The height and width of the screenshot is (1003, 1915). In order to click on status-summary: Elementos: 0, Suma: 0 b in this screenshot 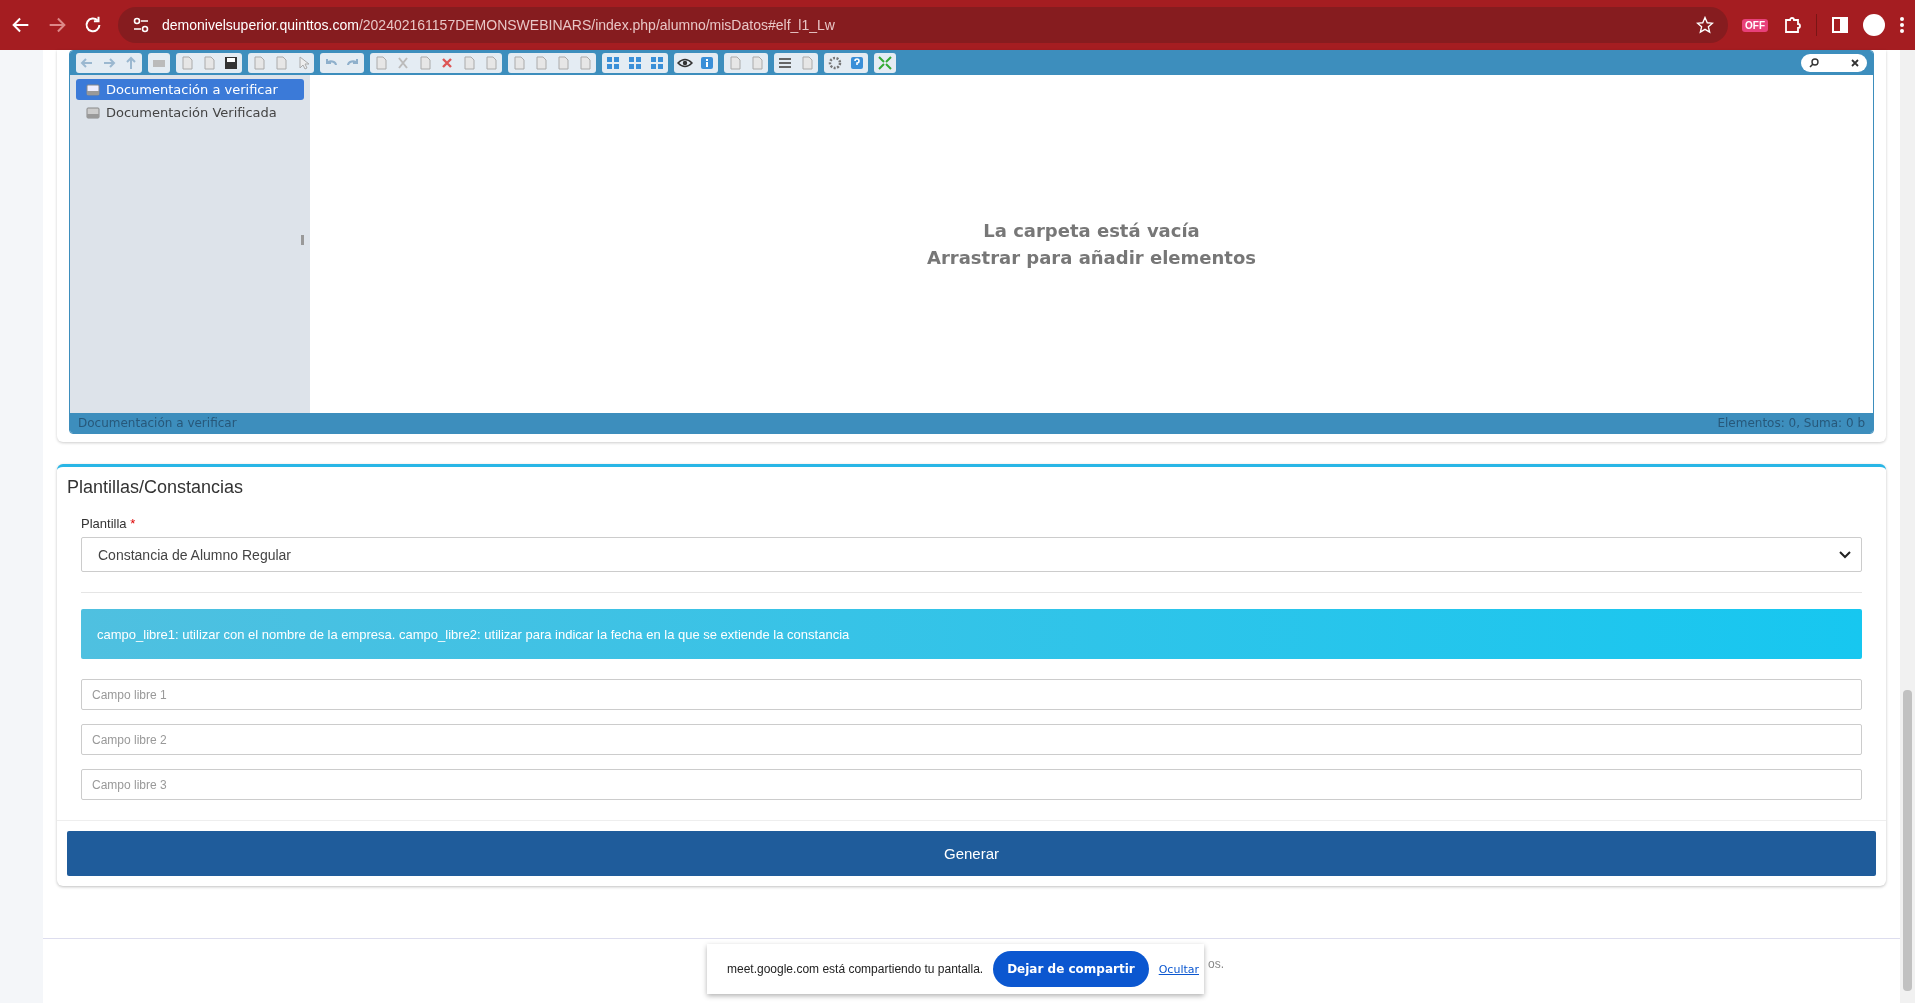, I will do `click(1791, 423)`.